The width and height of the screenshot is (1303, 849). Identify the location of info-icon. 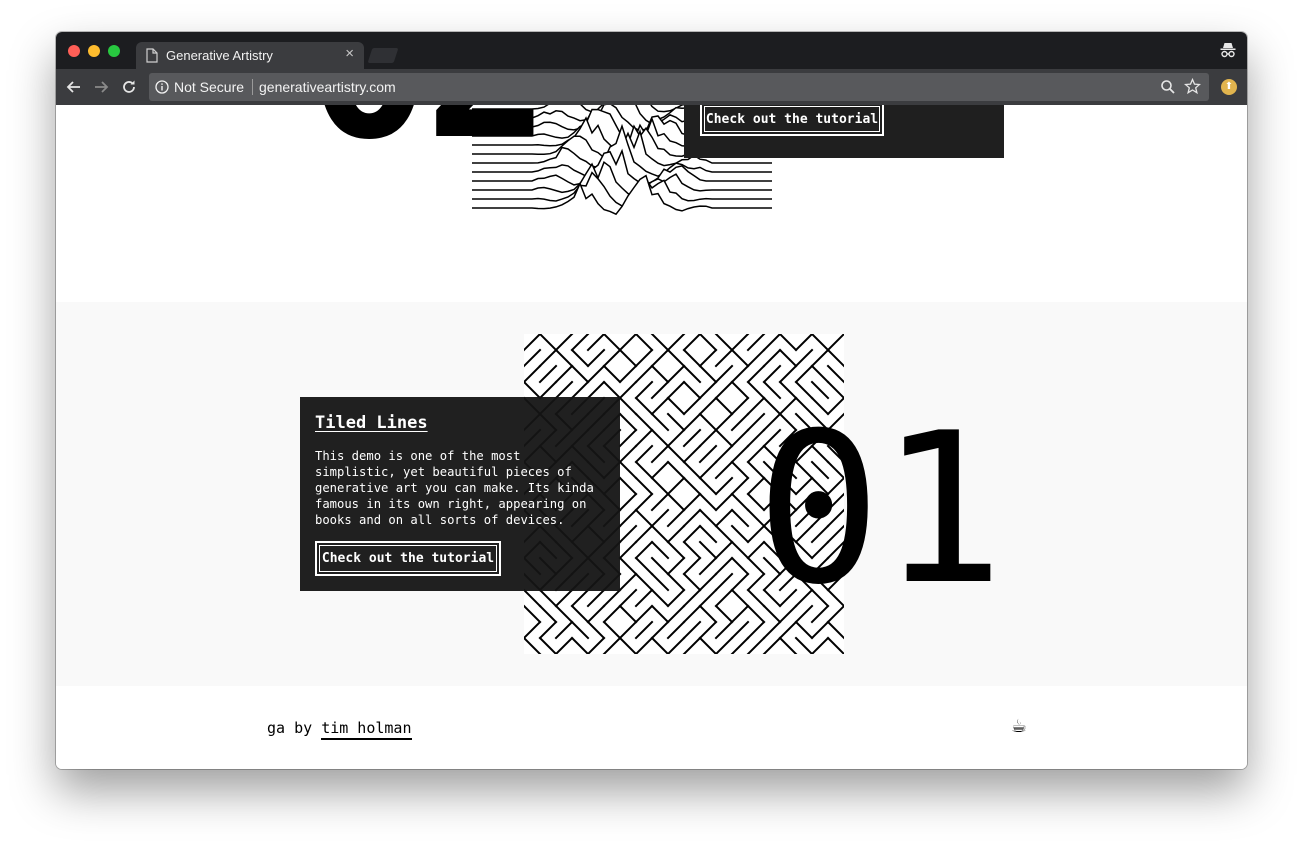
(162, 89).